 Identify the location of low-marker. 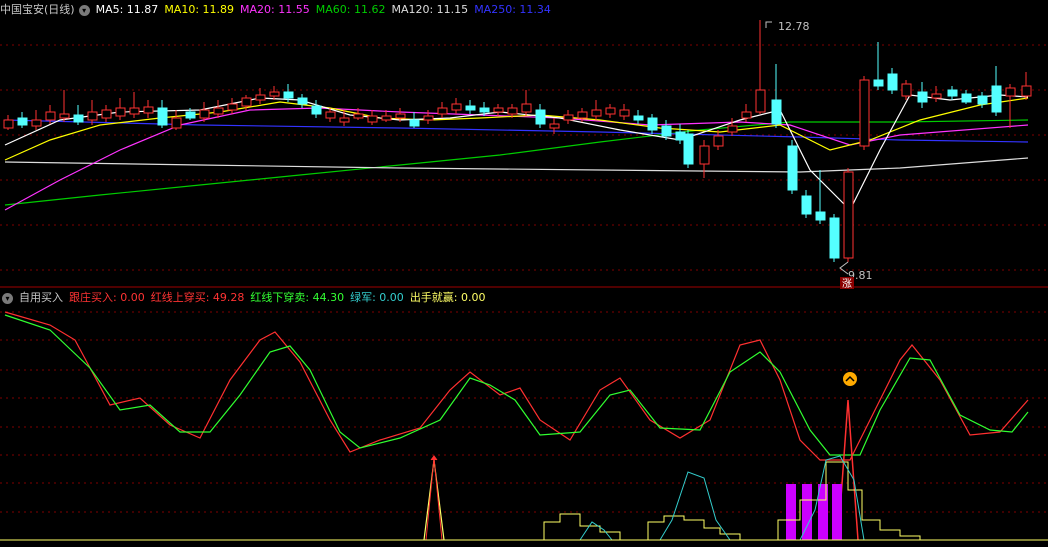
(844, 268).